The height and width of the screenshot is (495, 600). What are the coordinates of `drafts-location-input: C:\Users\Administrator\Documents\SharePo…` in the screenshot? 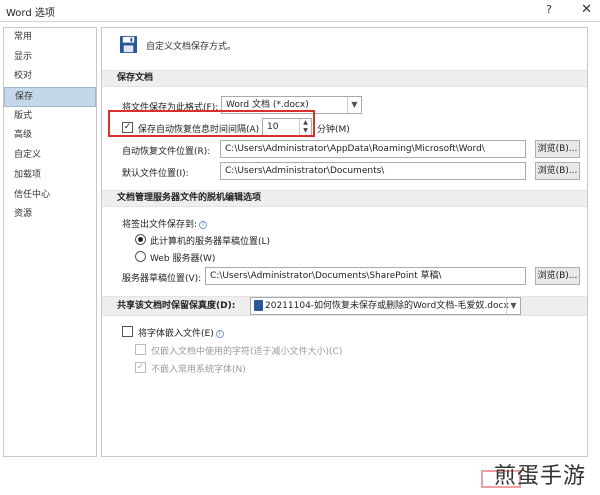 It's located at (365, 276).